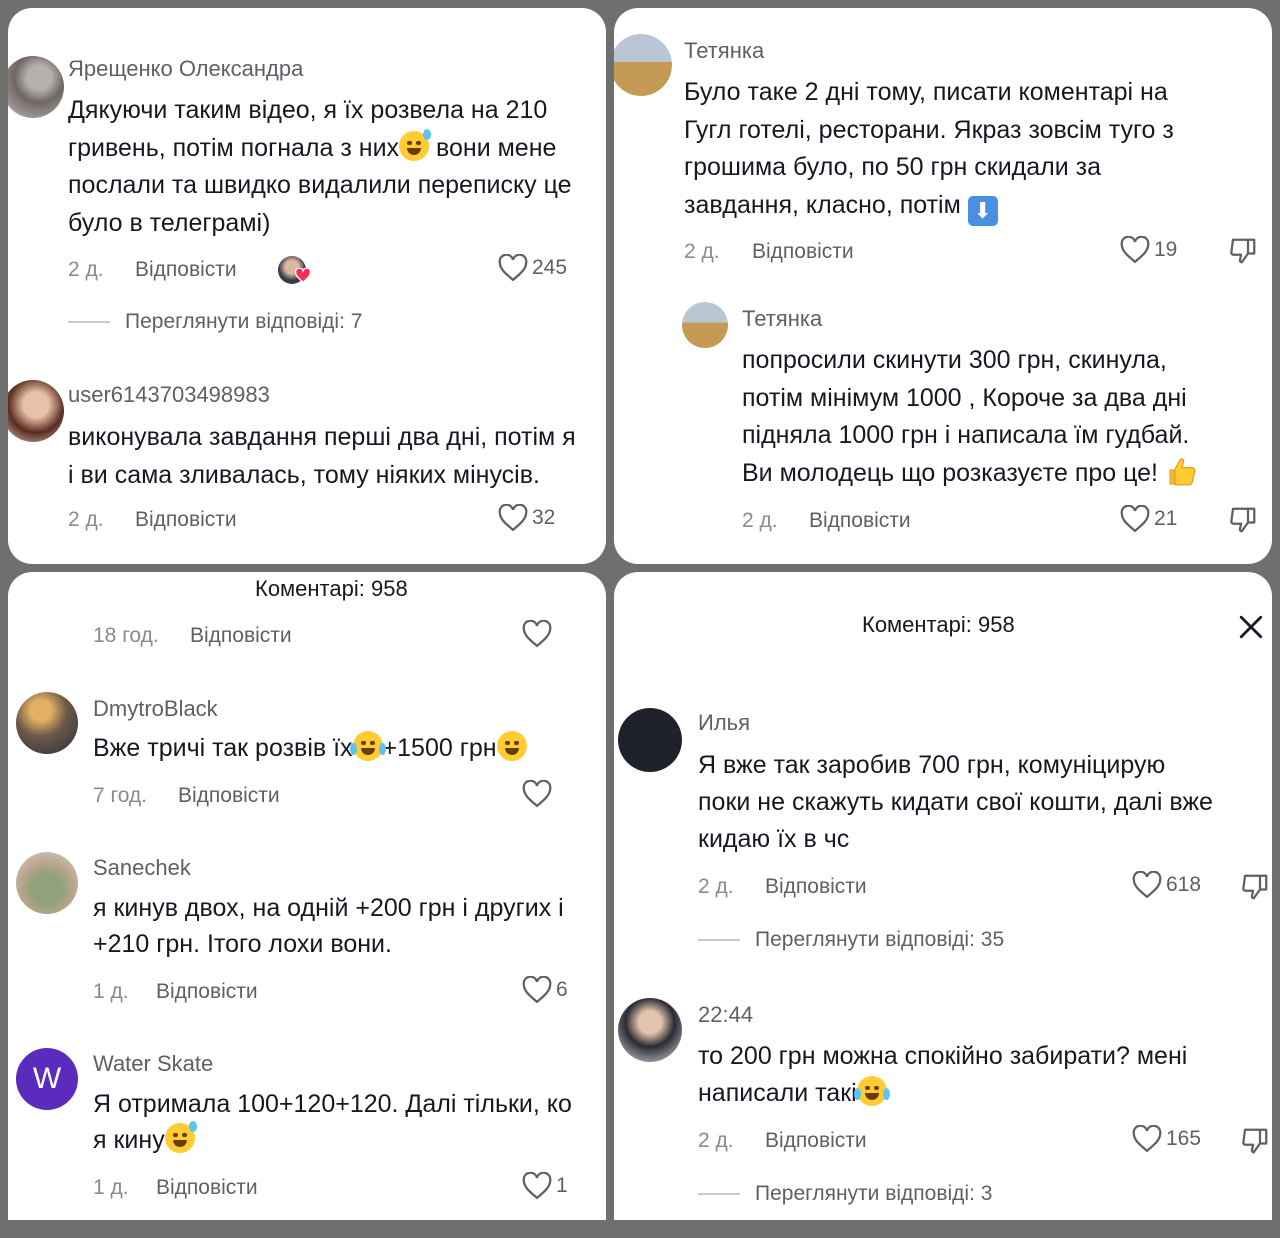 The image size is (1280, 1238). What do you see at coordinates (1166, 518) in the screenshot?
I see `like-count: 21` at bounding box center [1166, 518].